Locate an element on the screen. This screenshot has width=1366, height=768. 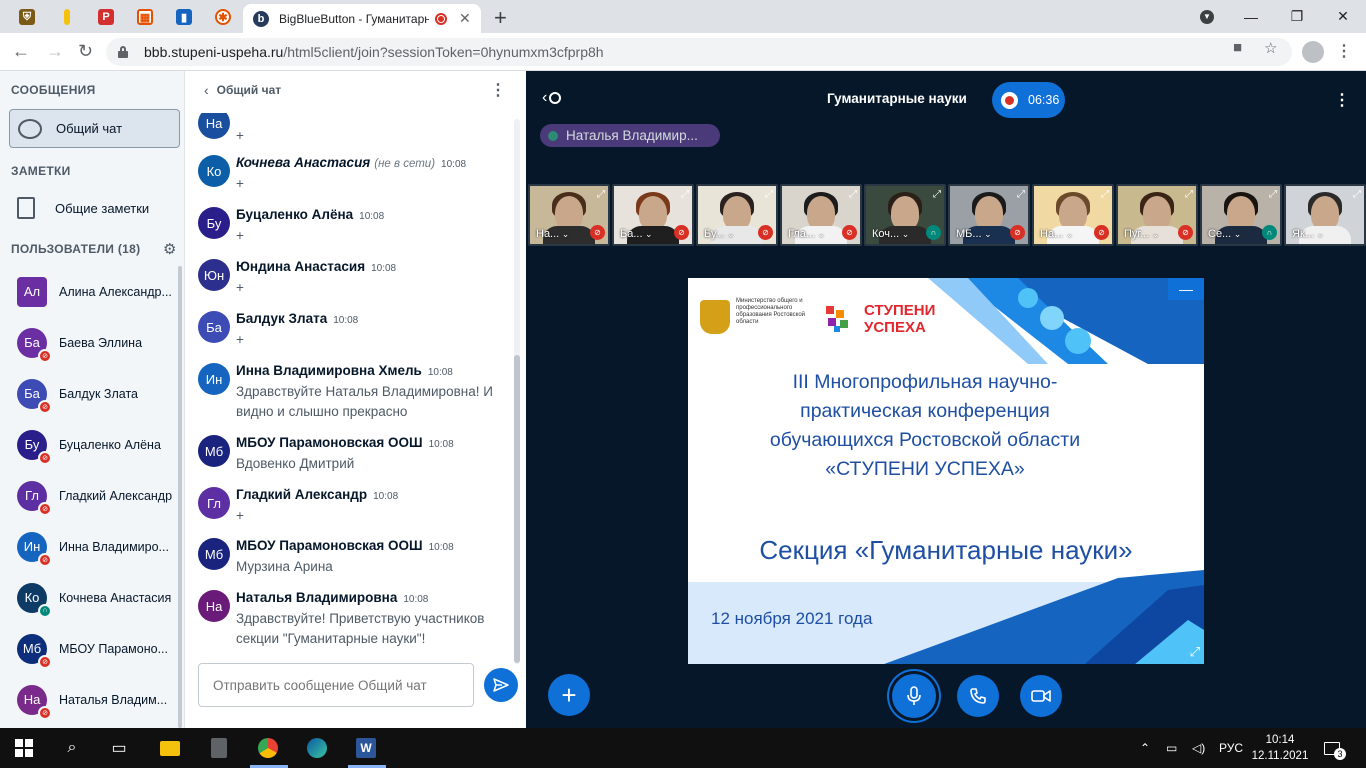
user-list-item: Бу ⊘ Буцаленко Алёна is located at coordinates (89, 444).